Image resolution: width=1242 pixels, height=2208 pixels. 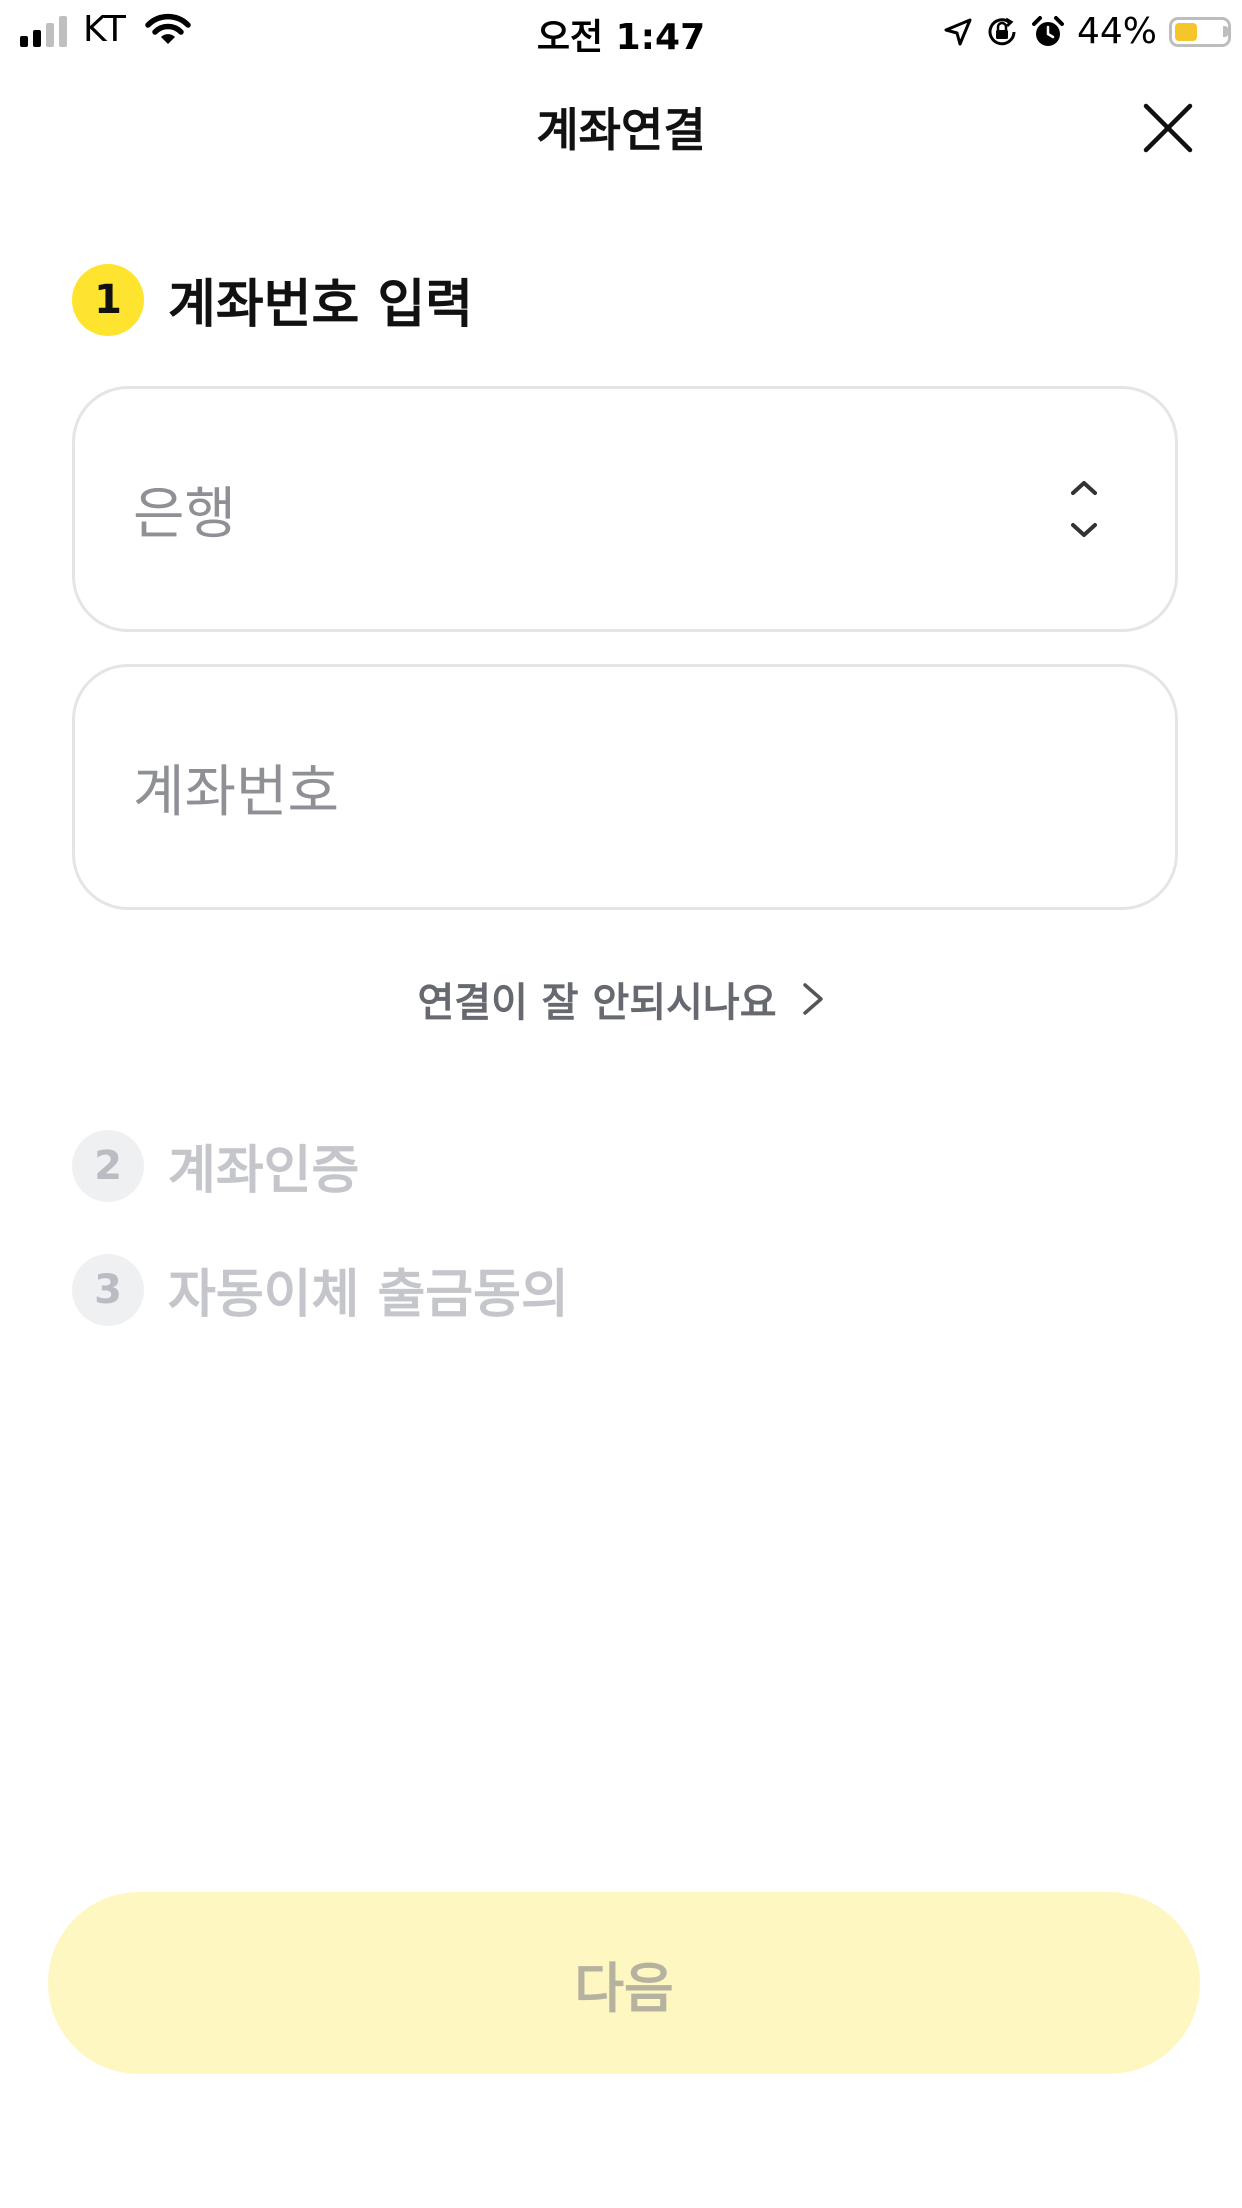 I want to click on step-3-auto-transfer-consent: 3 자동이체 출금동의, so click(x=320, y=1289).